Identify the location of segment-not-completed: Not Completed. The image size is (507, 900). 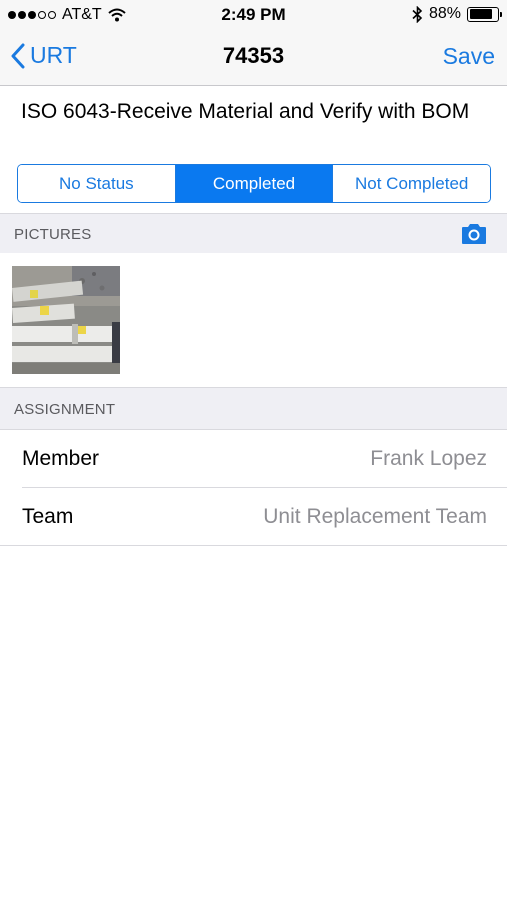
(411, 183).